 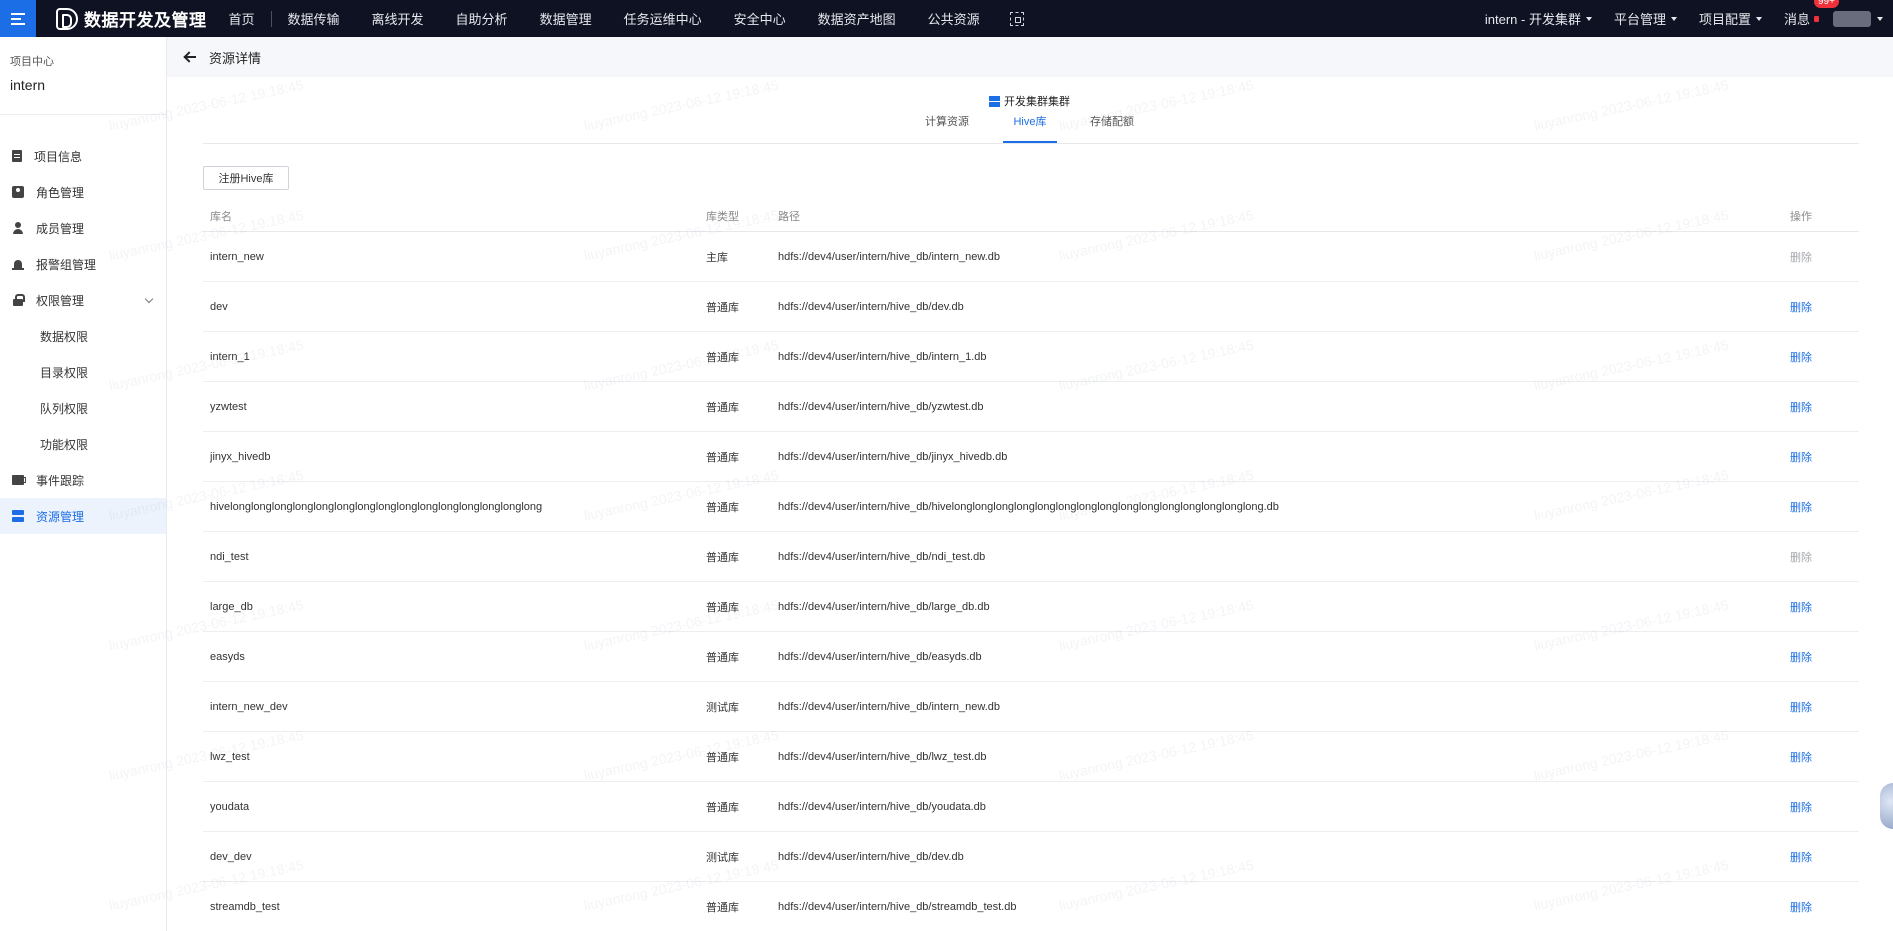 I want to click on sidebar-item-role-management: 角色管理, so click(x=83, y=192).